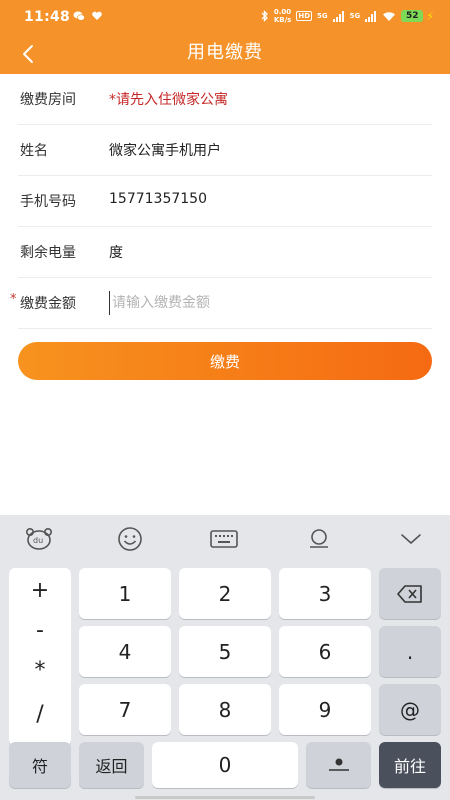  What do you see at coordinates (158, 199) in the screenshot?
I see `phone-value: 15771357150` at bounding box center [158, 199].